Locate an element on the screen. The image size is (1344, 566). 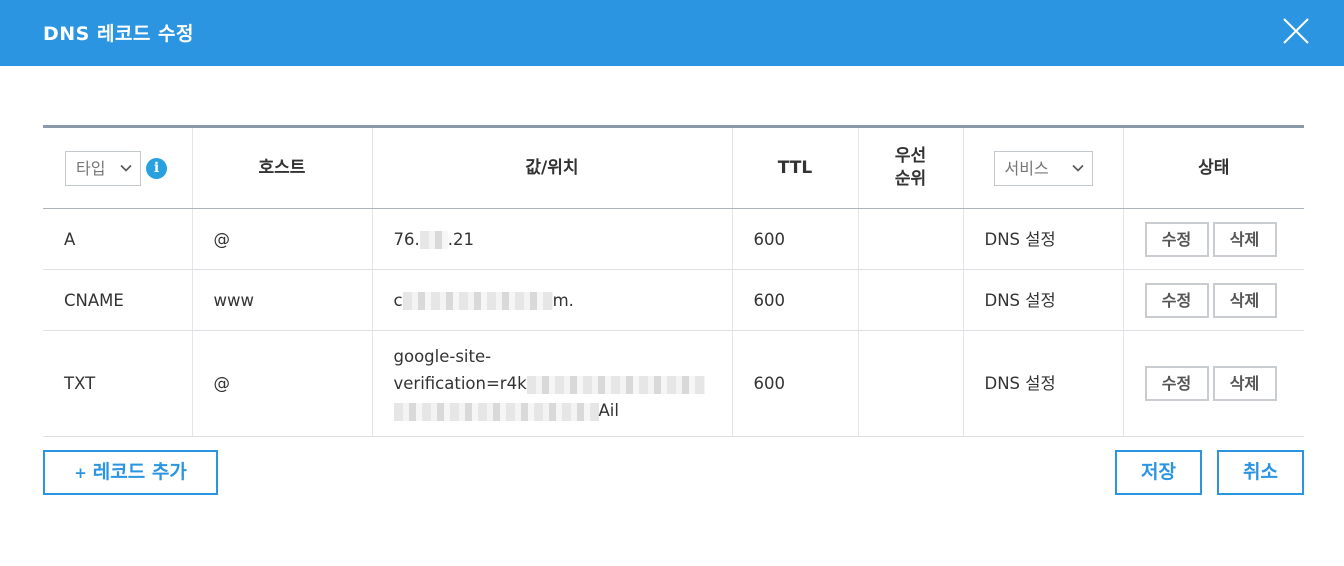
info-icon: i is located at coordinates (156, 168).